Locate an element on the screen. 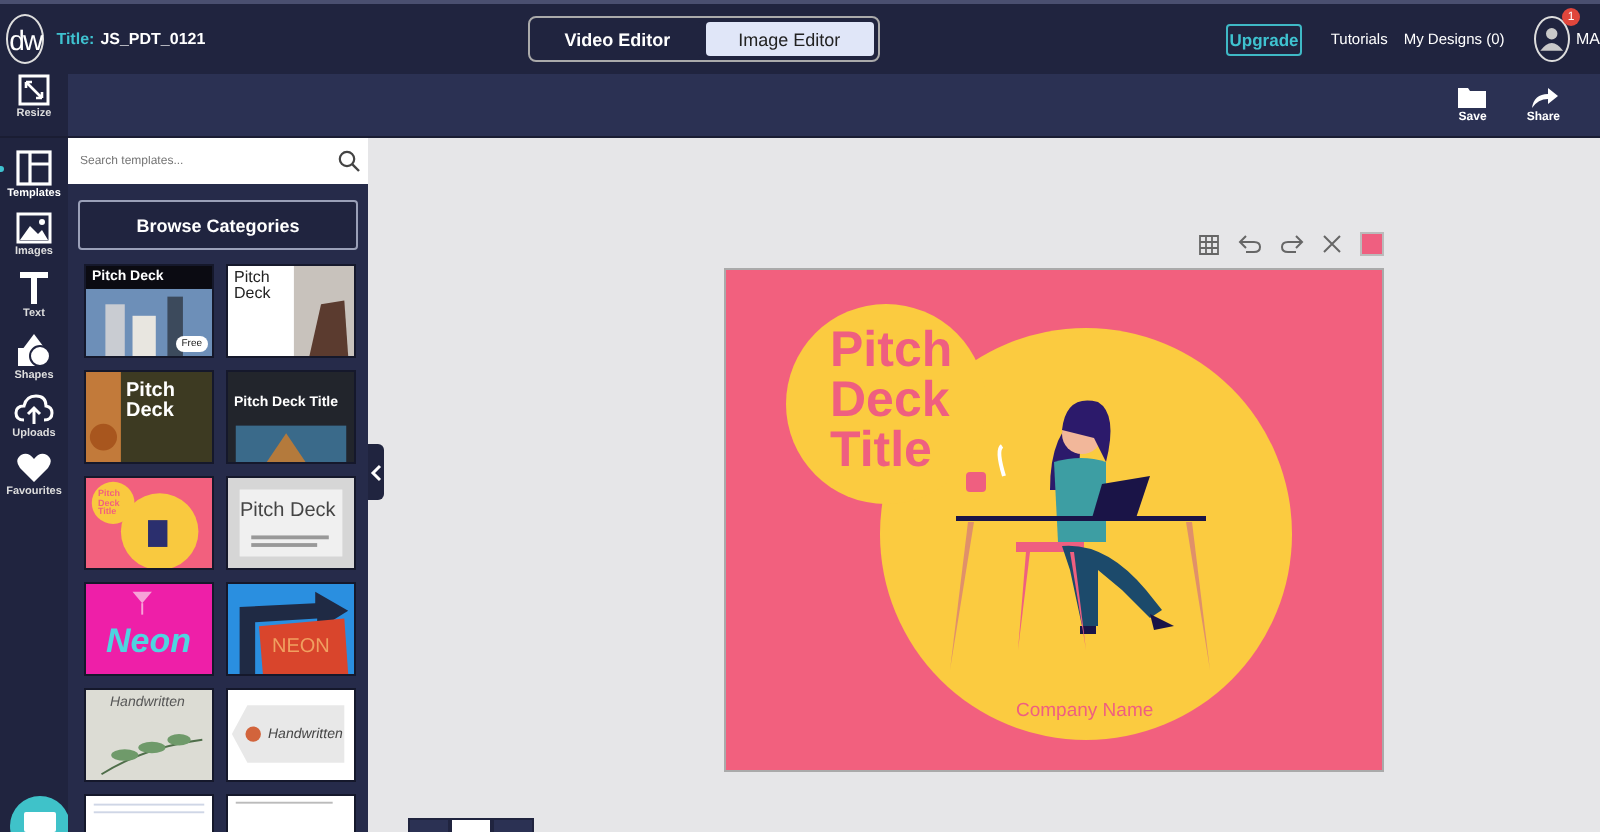  close-icon is located at coordinates (1332, 244).